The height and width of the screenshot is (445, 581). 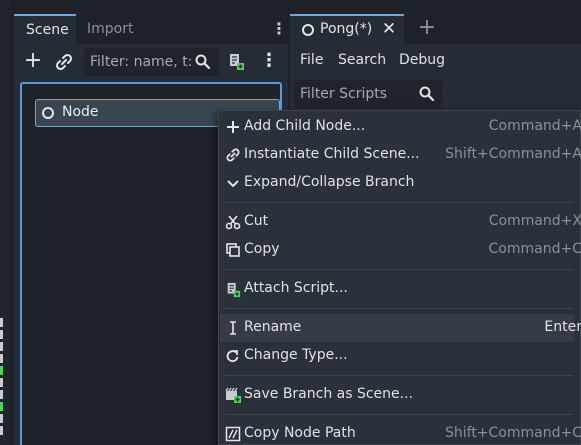 What do you see at coordinates (233, 328) in the screenshot?
I see `rename-icon` at bounding box center [233, 328].